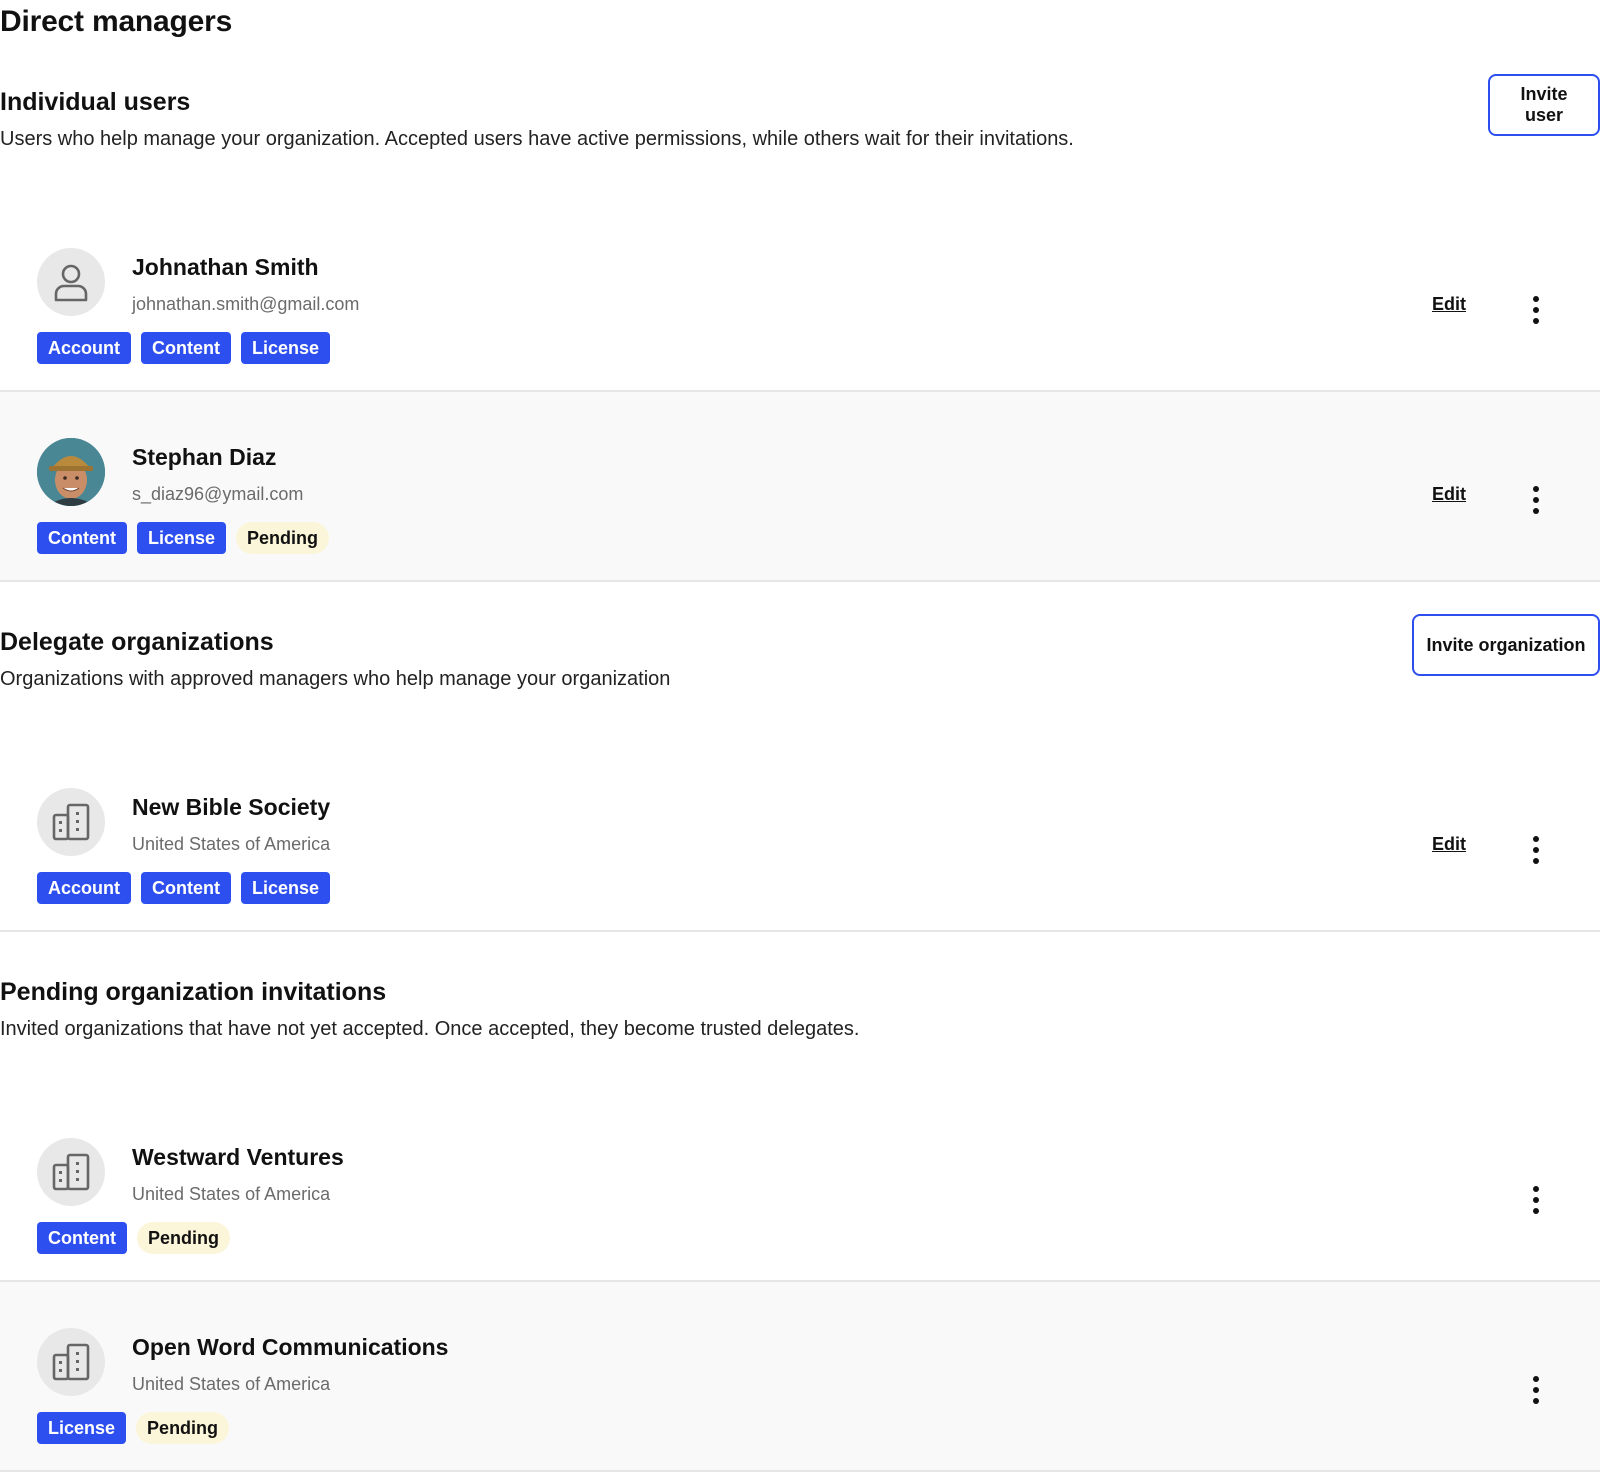 This screenshot has width=1600, height=1473. What do you see at coordinates (95, 102) in the screenshot?
I see `section-title: Individual users` at bounding box center [95, 102].